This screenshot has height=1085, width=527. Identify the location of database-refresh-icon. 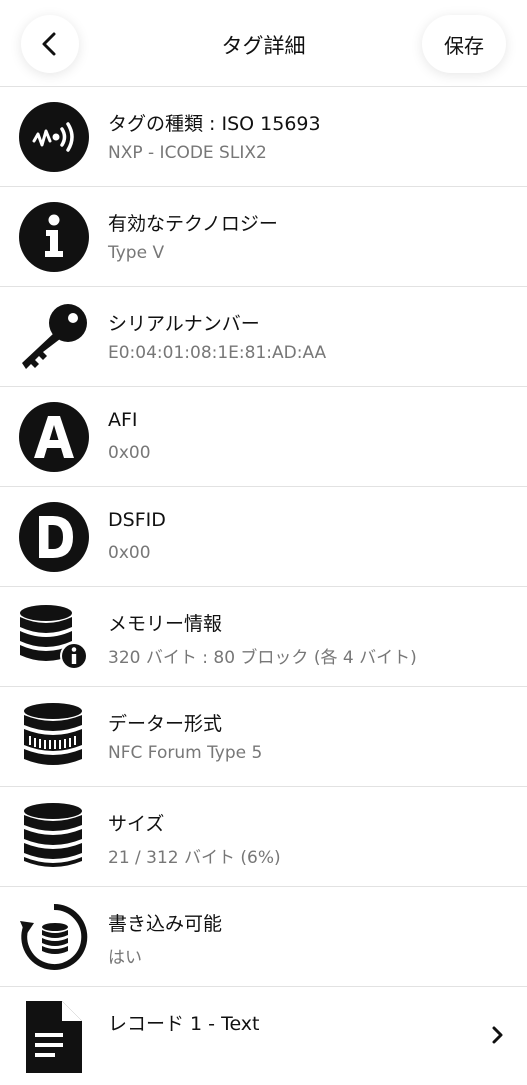
(54, 937).